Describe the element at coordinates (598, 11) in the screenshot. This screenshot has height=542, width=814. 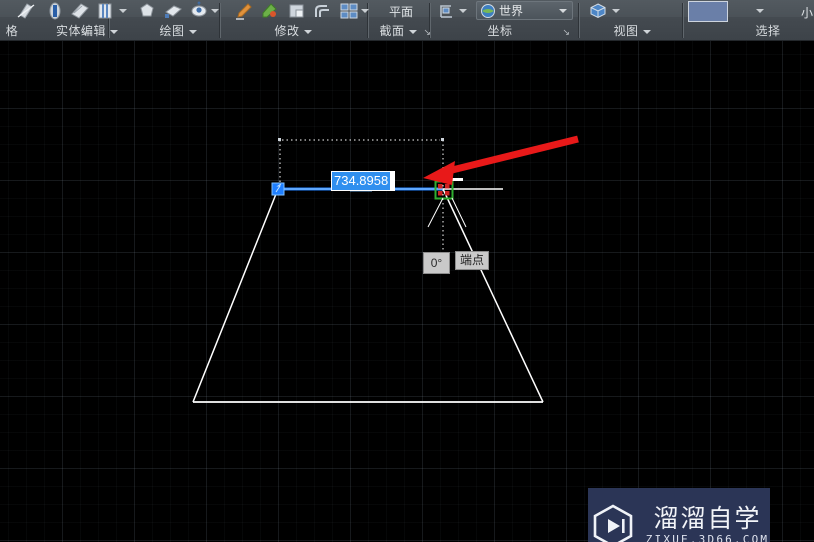
I see `viewcube-icon` at that location.